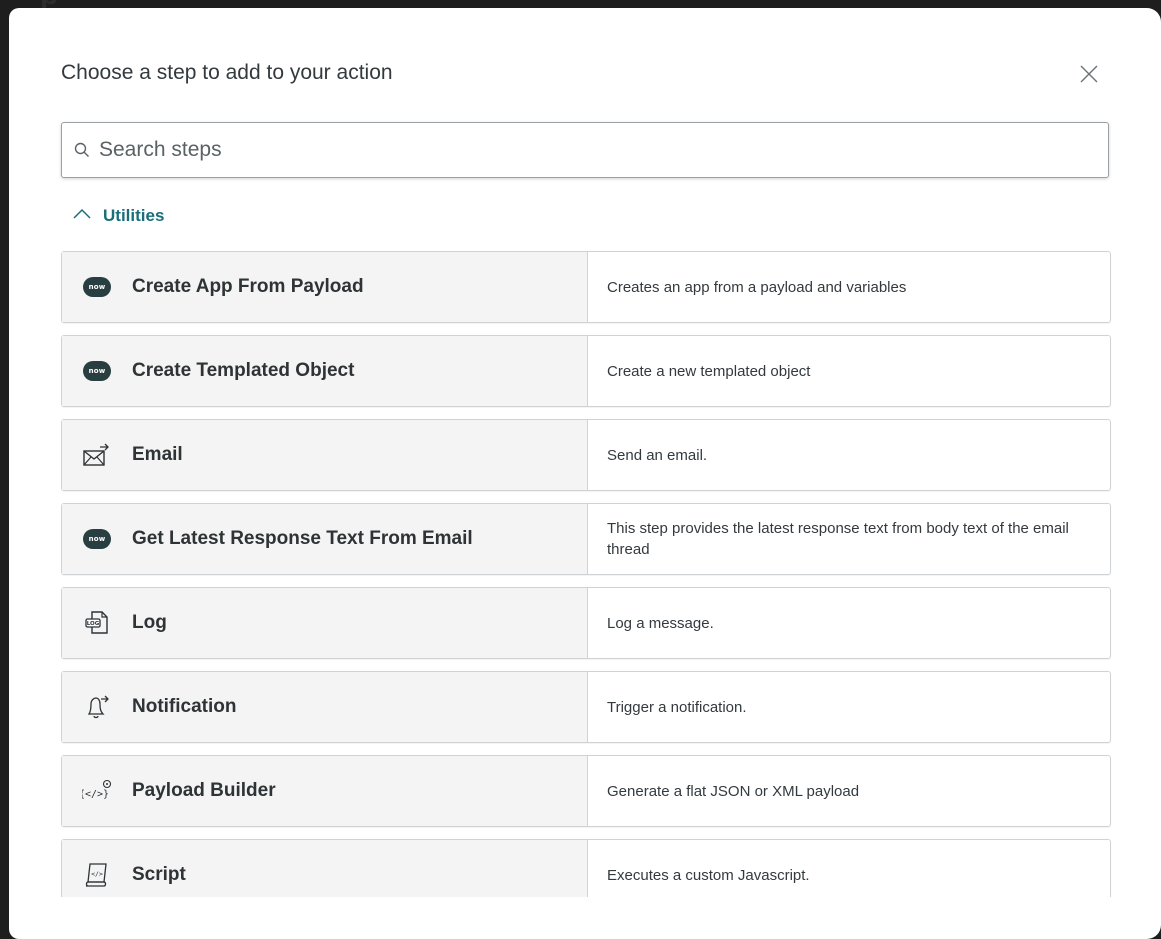 The height and width of the screenshot is (939, 1161). Describe the element at coordinates (325, 455) in the screenshot. I see `step-name-cell: Email` at that location.